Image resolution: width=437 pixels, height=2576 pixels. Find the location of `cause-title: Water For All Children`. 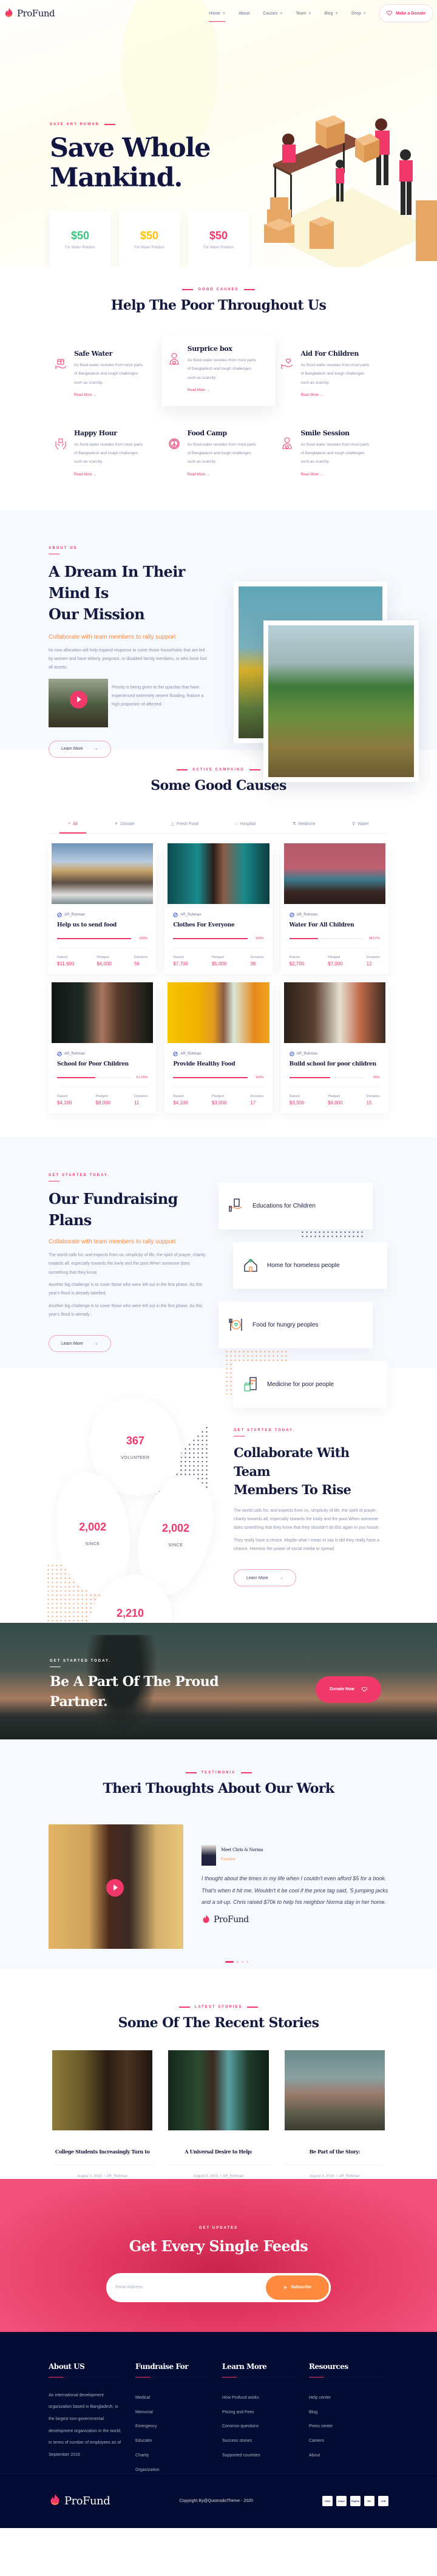

cause-title: Water For All Children is located at coordinates (335, 925).